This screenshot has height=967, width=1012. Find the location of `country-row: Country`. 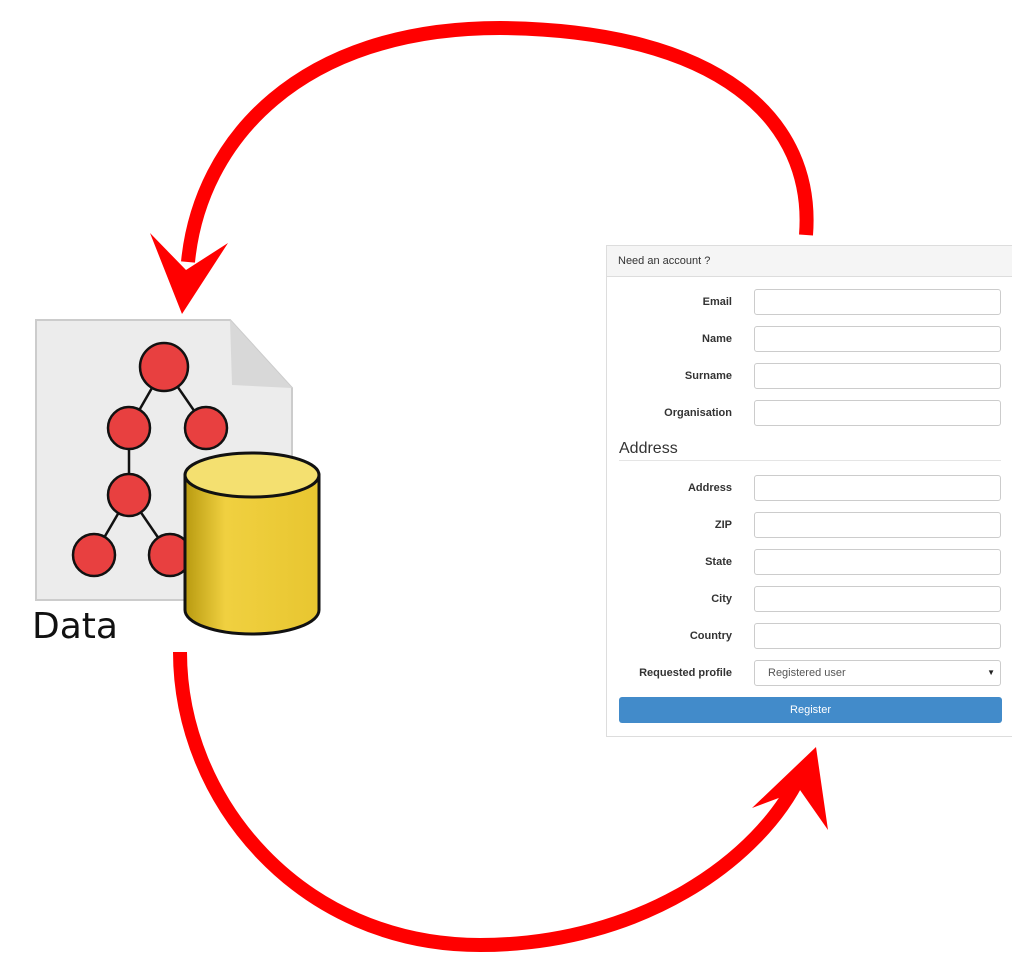

country-row: Country is located at coordinates (809, 636).